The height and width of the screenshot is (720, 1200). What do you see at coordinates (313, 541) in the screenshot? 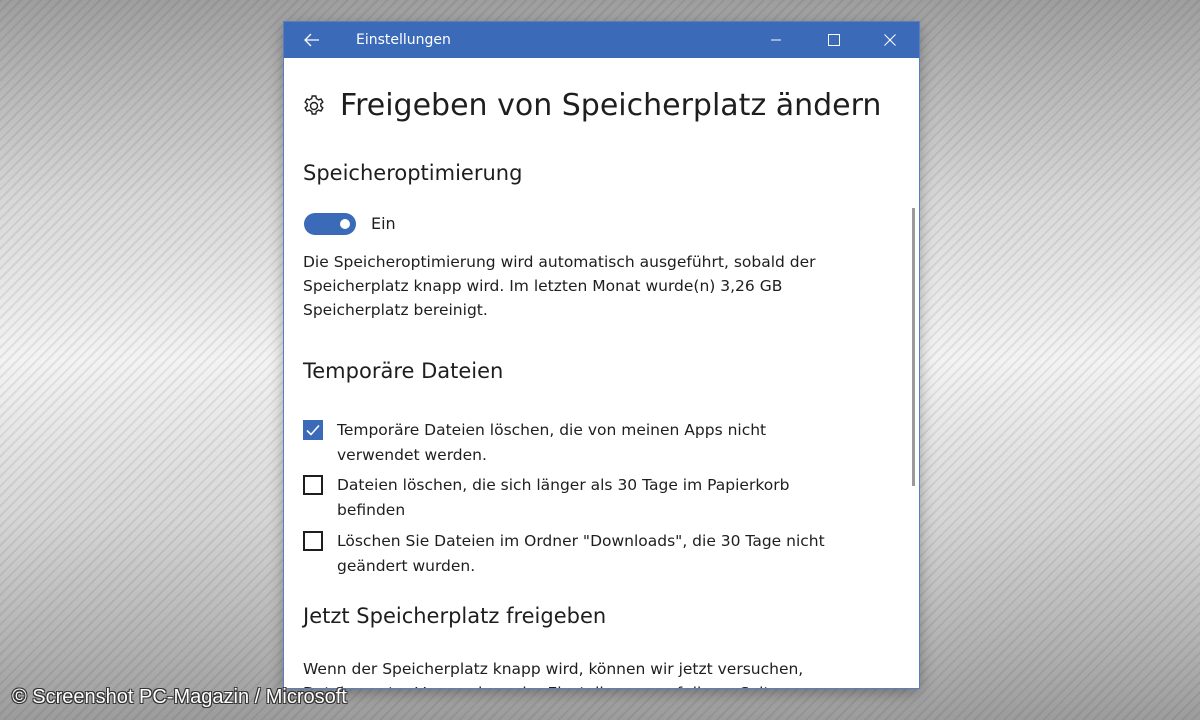
I see `checkbox-downloads` at bounding box center [313, 541].